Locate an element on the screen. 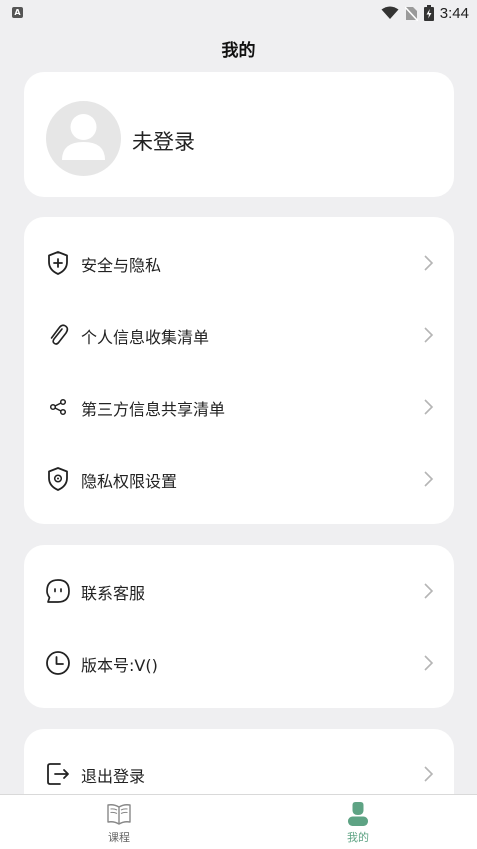 Image resolution: width=477 pixels, height=849 pixels. clock-icon is located at coordinates (58, 663).